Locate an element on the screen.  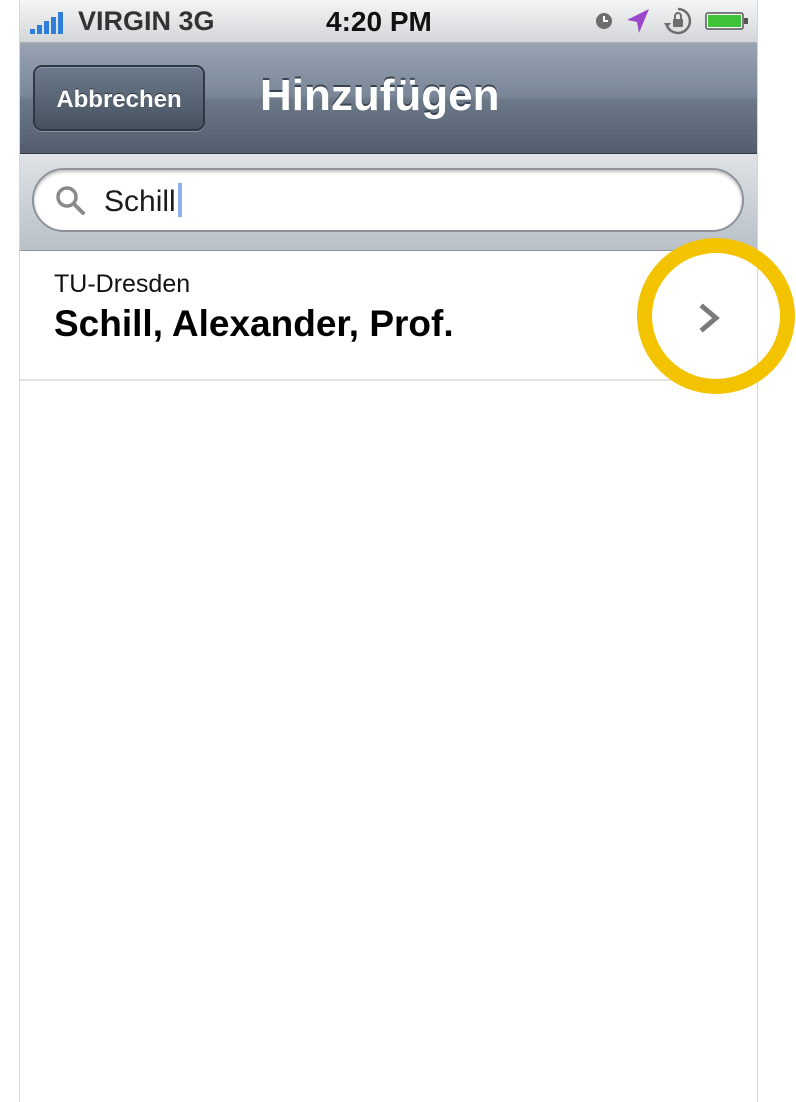
text-cursor is located at coordinates (179, 200).